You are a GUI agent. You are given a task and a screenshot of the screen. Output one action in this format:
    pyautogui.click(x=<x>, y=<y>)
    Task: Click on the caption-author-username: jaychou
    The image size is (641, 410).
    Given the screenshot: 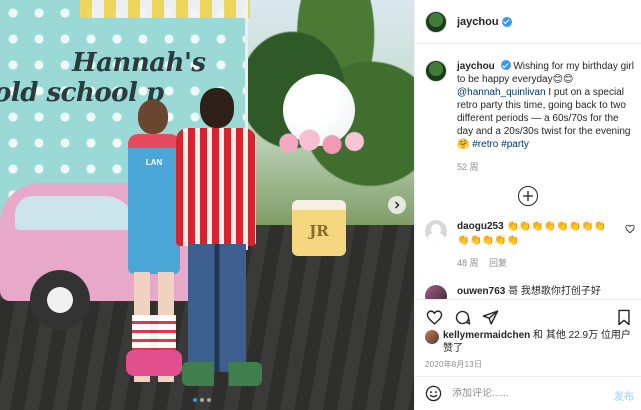 What is the action you would take?
    pyautogui.click(x=476, y=66)
    